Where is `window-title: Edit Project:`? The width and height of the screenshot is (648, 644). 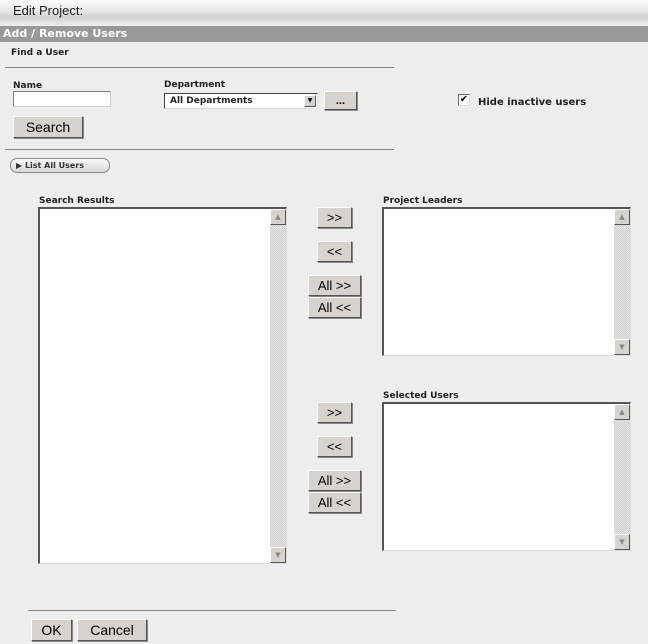
window-title: Edit Project: is located at coordinates (48, 10).